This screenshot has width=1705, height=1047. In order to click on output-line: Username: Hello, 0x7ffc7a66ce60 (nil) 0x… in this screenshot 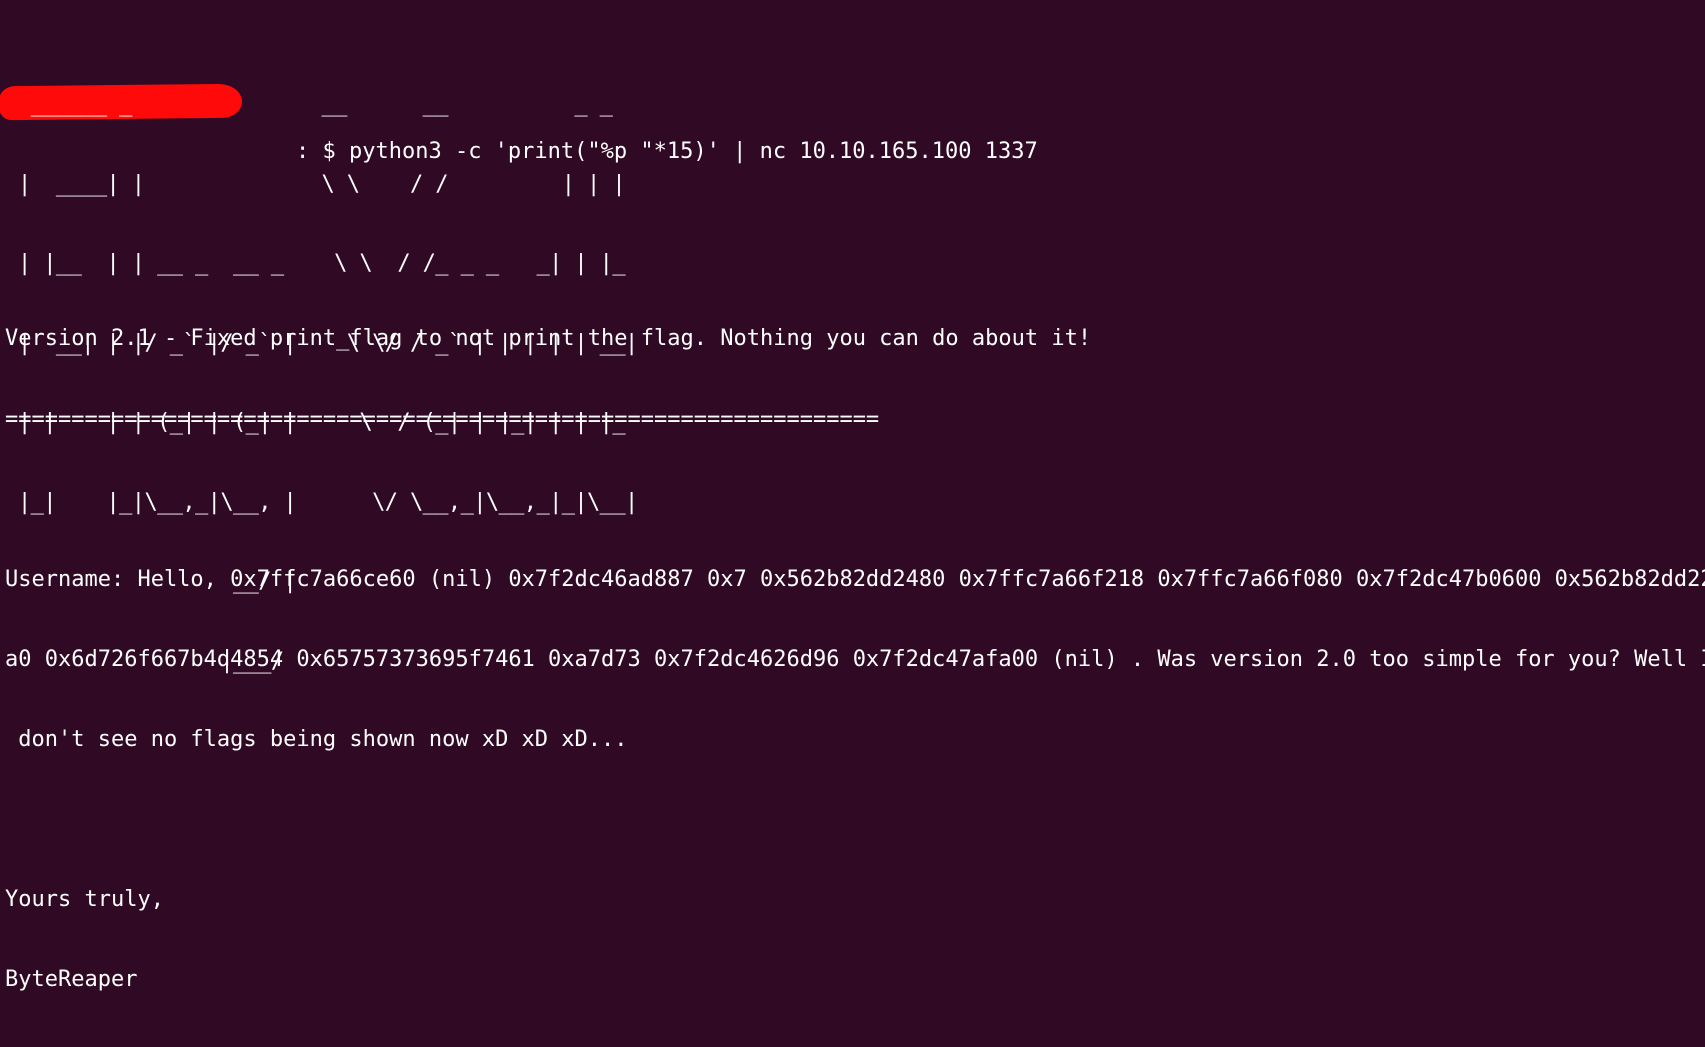, I will do `click(855, 579)`.